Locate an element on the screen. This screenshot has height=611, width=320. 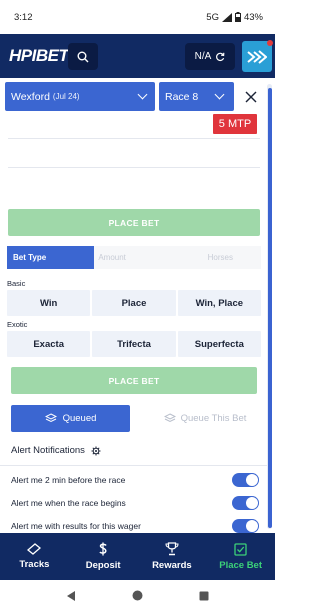
nav-place-bet: Place Bet is located at coordinates (240, 556).